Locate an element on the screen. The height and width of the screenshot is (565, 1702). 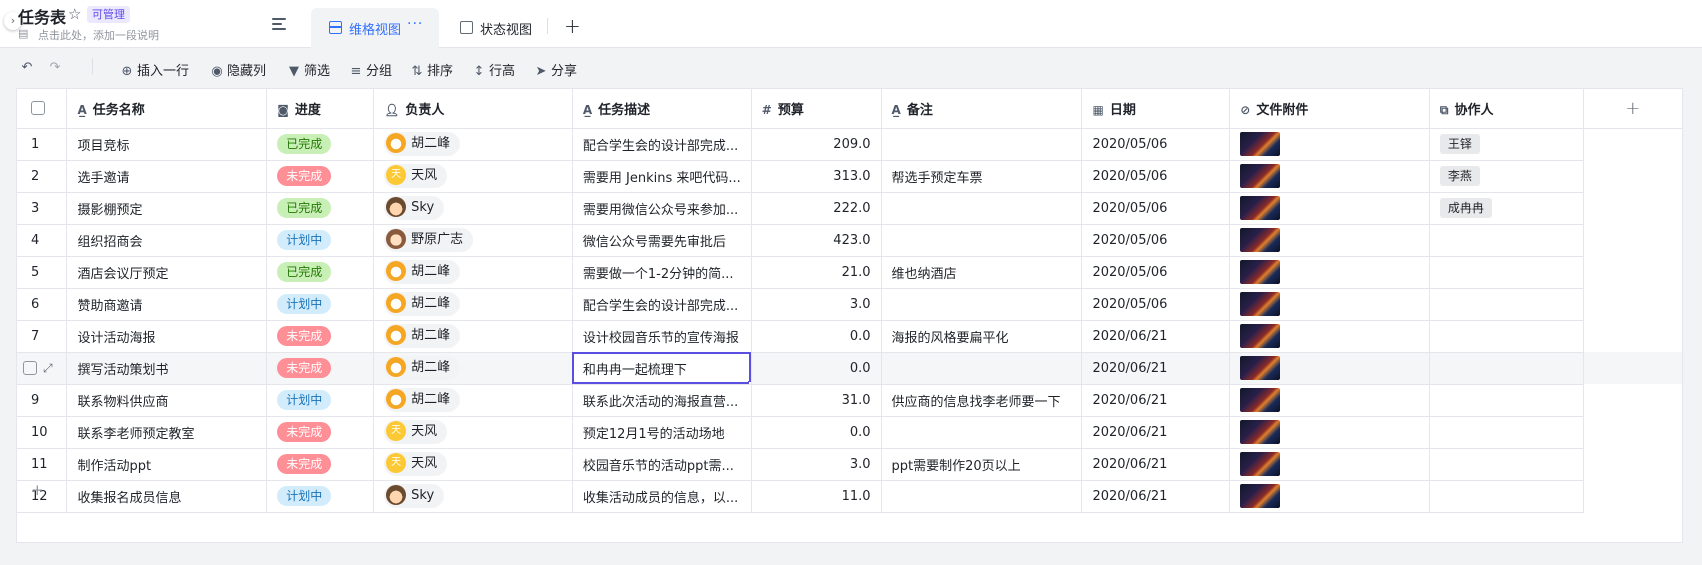
add-view-button: + is located at coordinates (572, 26).